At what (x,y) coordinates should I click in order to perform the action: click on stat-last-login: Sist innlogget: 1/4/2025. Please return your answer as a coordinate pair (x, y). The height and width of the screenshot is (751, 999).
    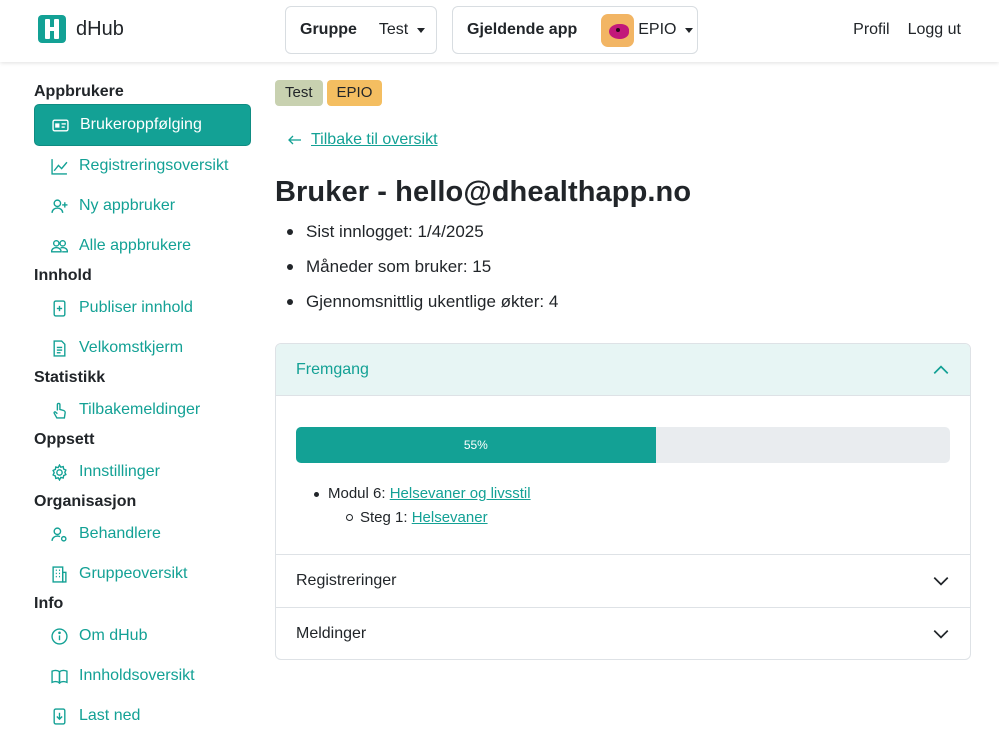
    Looking at the image, I should click on (623, 238).